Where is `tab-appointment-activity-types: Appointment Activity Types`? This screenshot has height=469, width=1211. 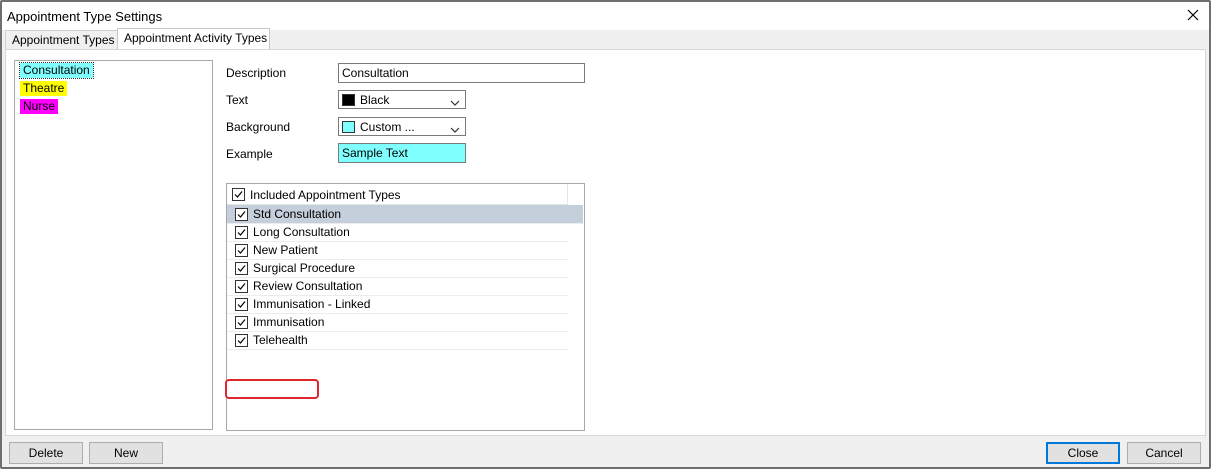
tab-appointment-activity-types: Appointment Activity Types is located at coordinates (193, 39).